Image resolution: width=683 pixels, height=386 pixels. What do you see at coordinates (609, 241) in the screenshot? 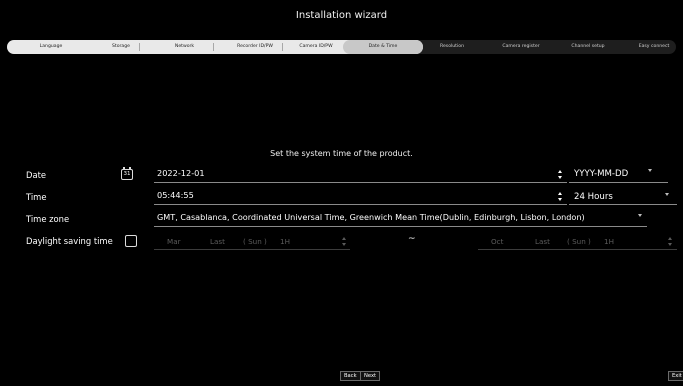
I see `dst-end-hour: 1H` at bounding box center [609, 241].